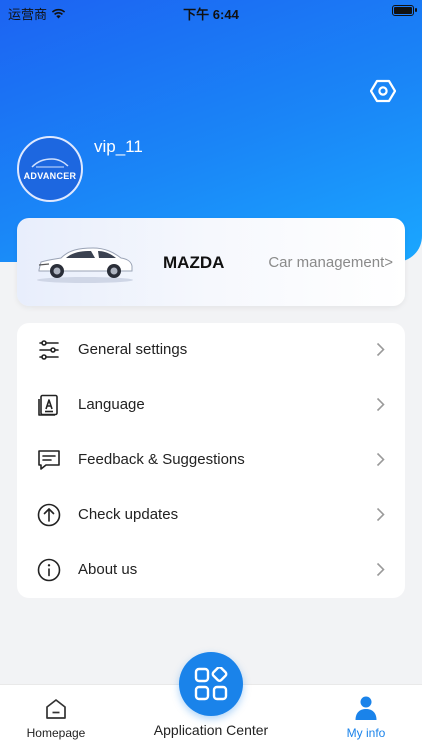 The height and width of the screenshot is (750, 422). What do you see at coordinates (50, 163) in the screenshot?
I see `car-logo-icon` at bounding box center [50, 163].